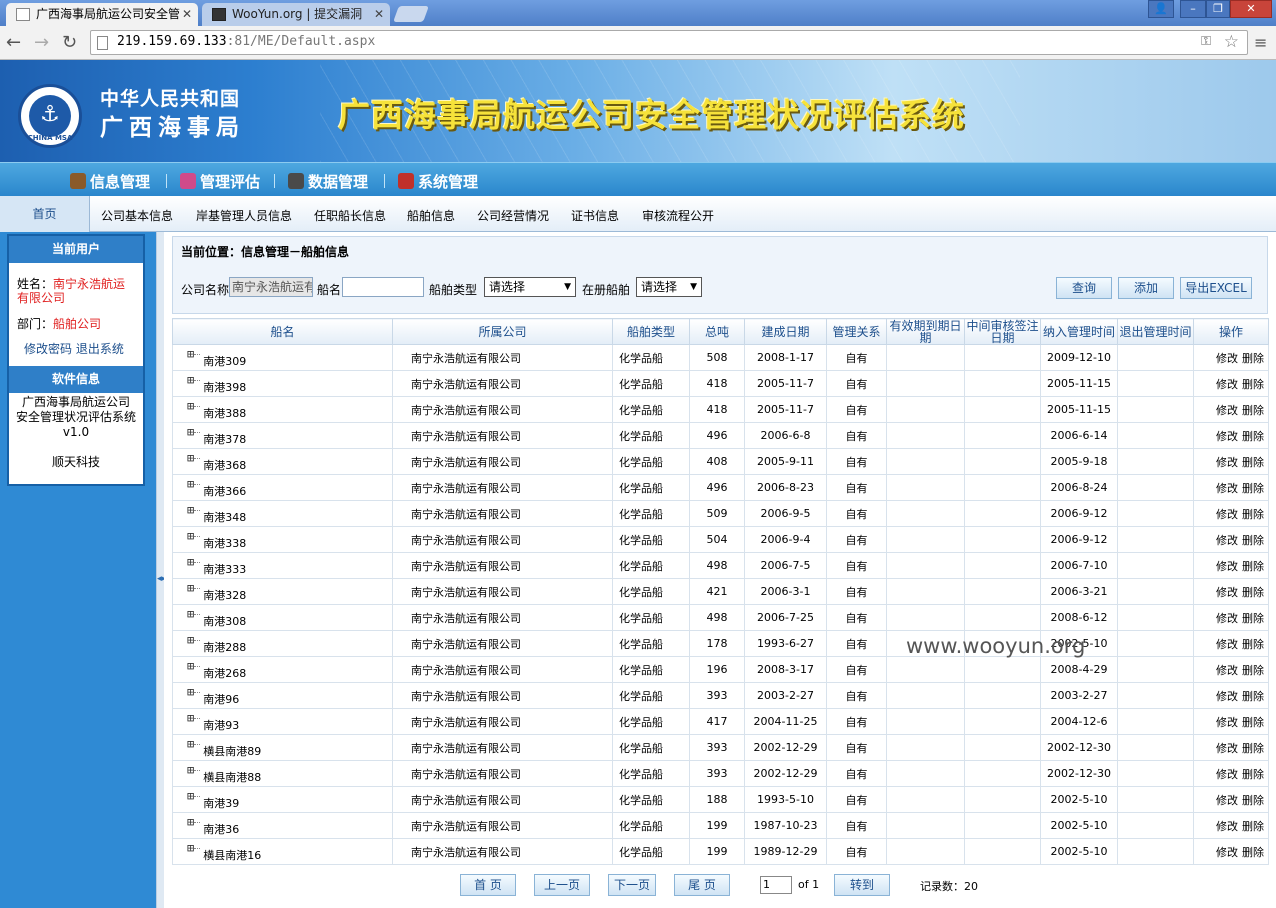 The width and height of the screenshot is (1276, 908). What do you see at coordinates (1231, 42) in the screenshot?
I see `bookmark-star-icon: ☆` at bounding box center [1231, 42].